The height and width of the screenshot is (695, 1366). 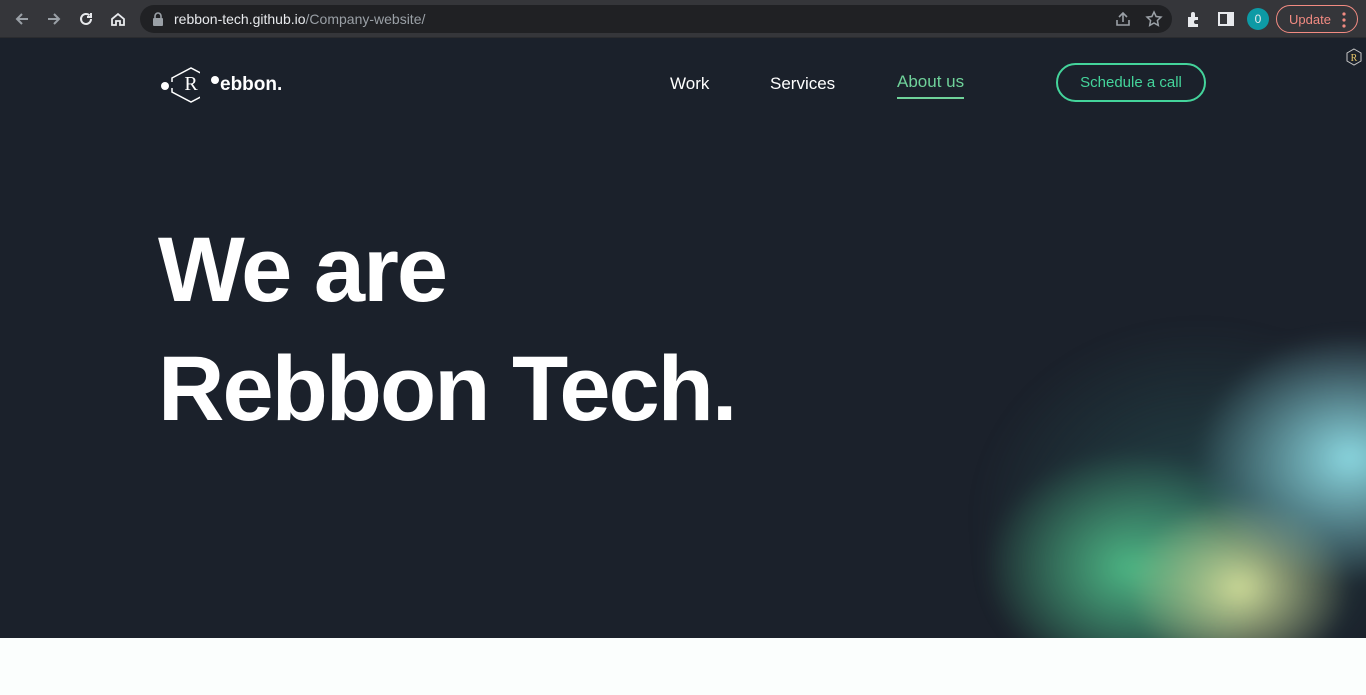 What do you see at coordinates (689, 84) in the screenshot?
I see `nav-work: Work` at bounding box center [689, 84].